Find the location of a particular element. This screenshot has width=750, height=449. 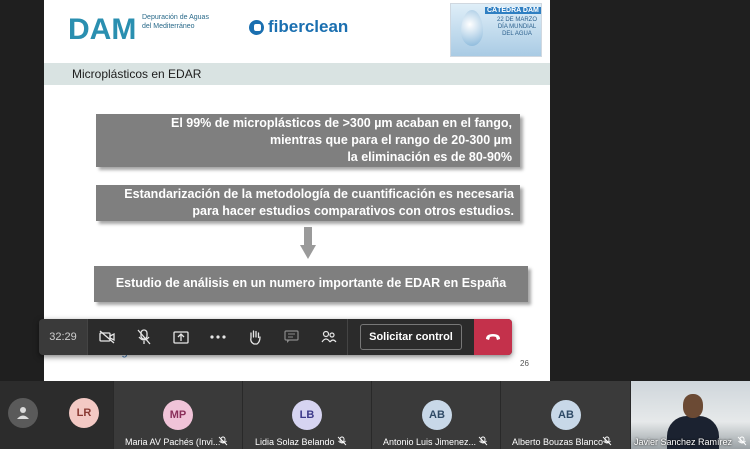

avatar is located at coordinates (23, 413).